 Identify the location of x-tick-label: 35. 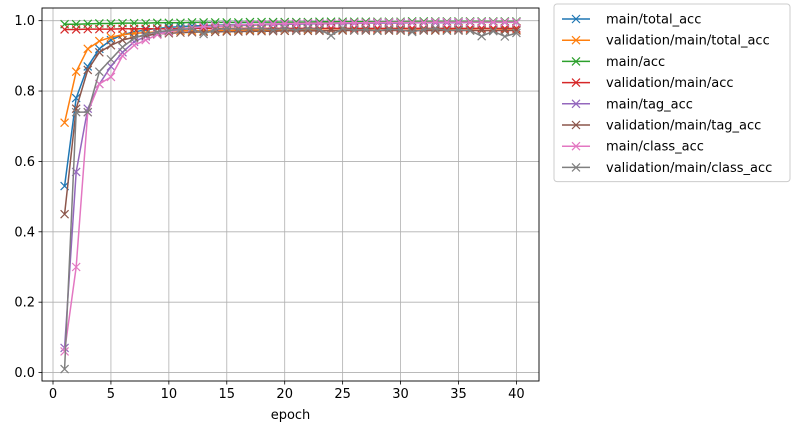
(458, 394).